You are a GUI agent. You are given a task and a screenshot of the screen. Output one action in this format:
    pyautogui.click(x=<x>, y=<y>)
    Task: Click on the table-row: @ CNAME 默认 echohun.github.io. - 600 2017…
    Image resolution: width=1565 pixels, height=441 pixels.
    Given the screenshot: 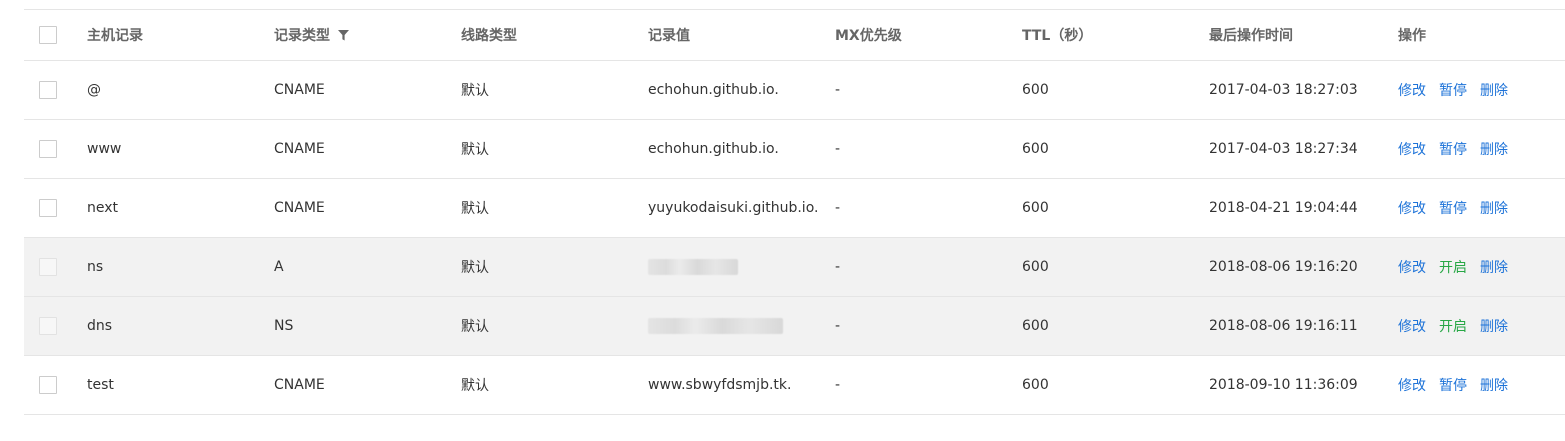 What is the action you would take?
    pyautogui.click(x=794, y=90)
    